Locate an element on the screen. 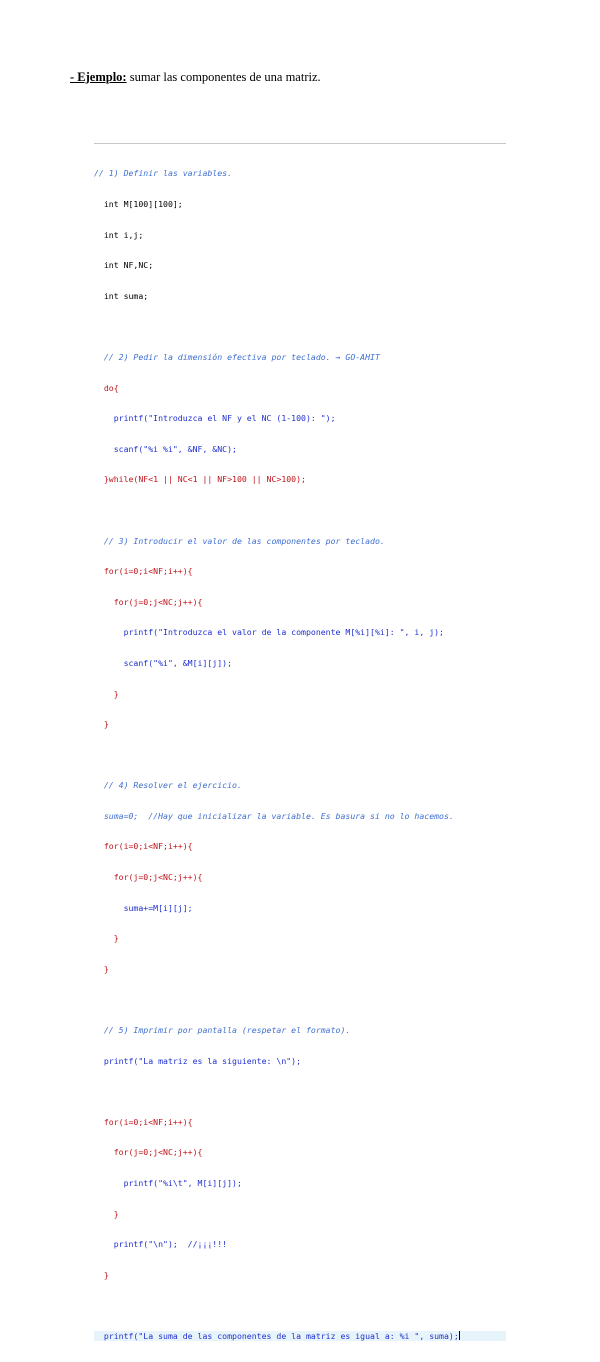  code-line-19: } is located at coordinates (101, 724).